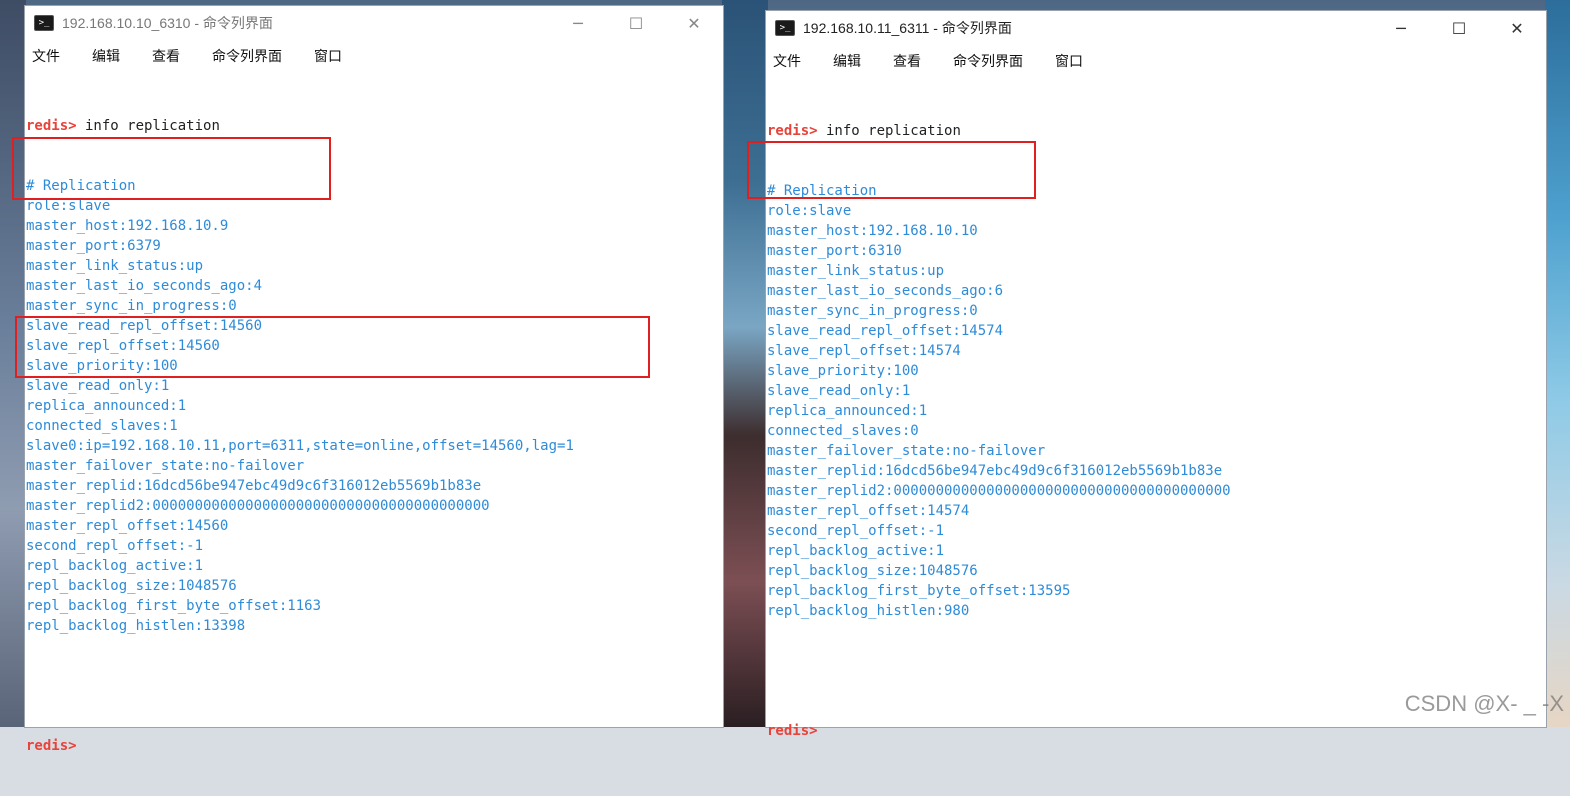 Image resolution: width=1570 pixels, height=796 pixels. I want to click on window-title: 192.168.10.11_6311 - 命令列界面, so click(907, 28).